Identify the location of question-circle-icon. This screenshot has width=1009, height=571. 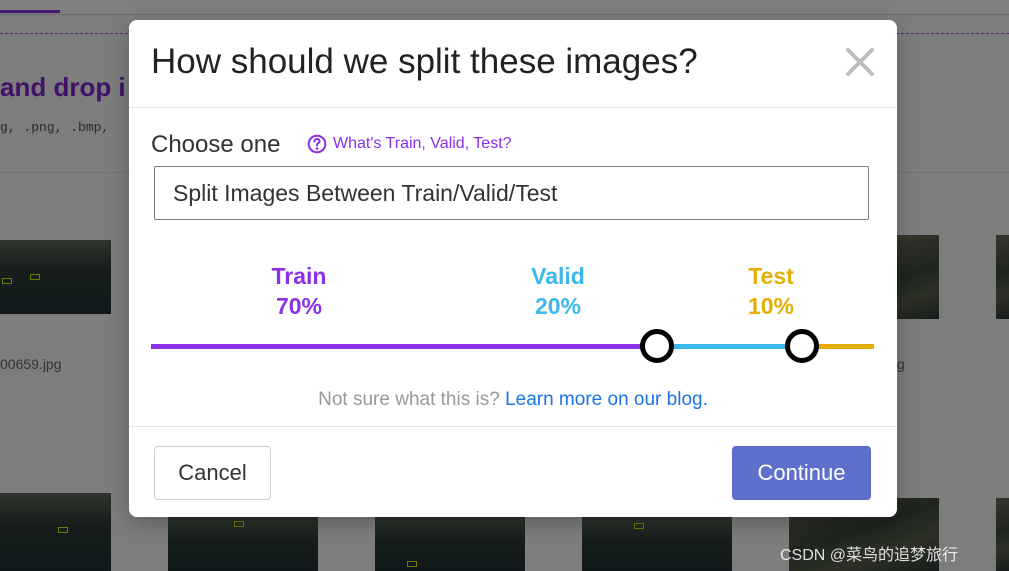
(317, 144).